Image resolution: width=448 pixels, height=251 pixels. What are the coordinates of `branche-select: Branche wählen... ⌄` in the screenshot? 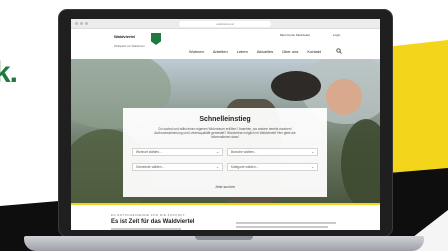 It's located at (272, 152).